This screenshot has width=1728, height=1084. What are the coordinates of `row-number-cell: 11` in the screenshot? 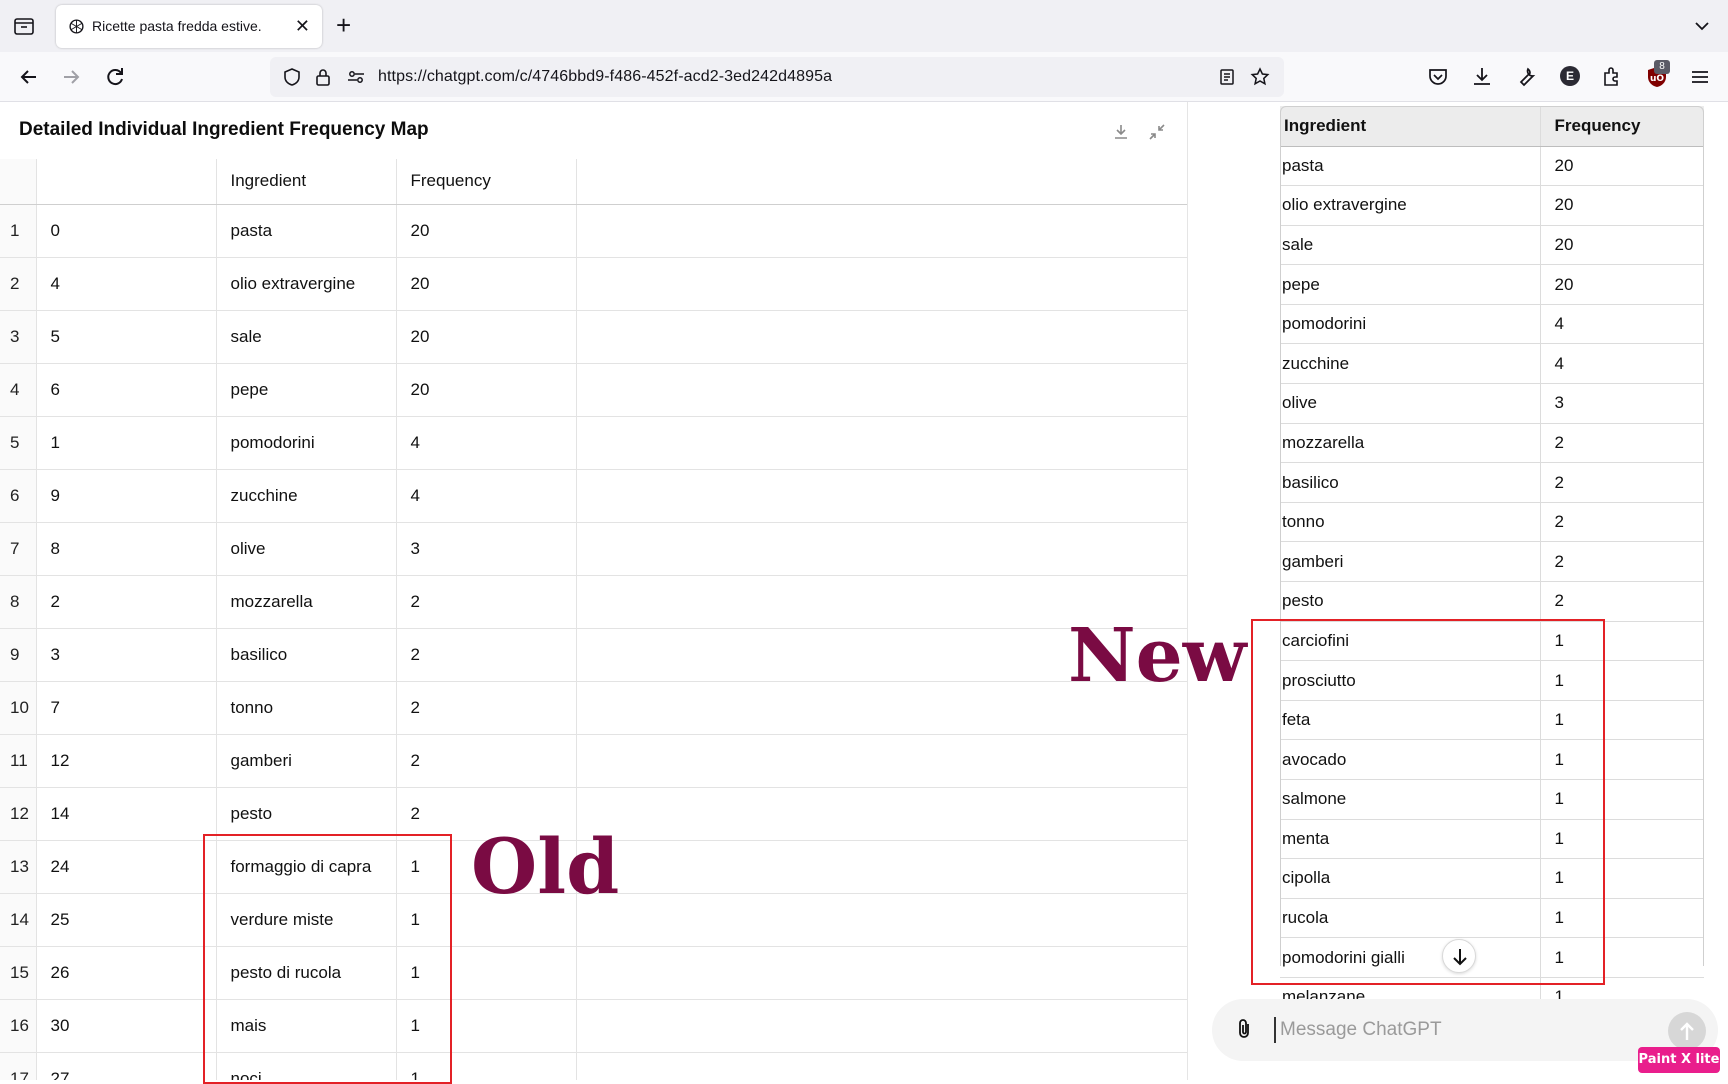 It's located at (18, 761).